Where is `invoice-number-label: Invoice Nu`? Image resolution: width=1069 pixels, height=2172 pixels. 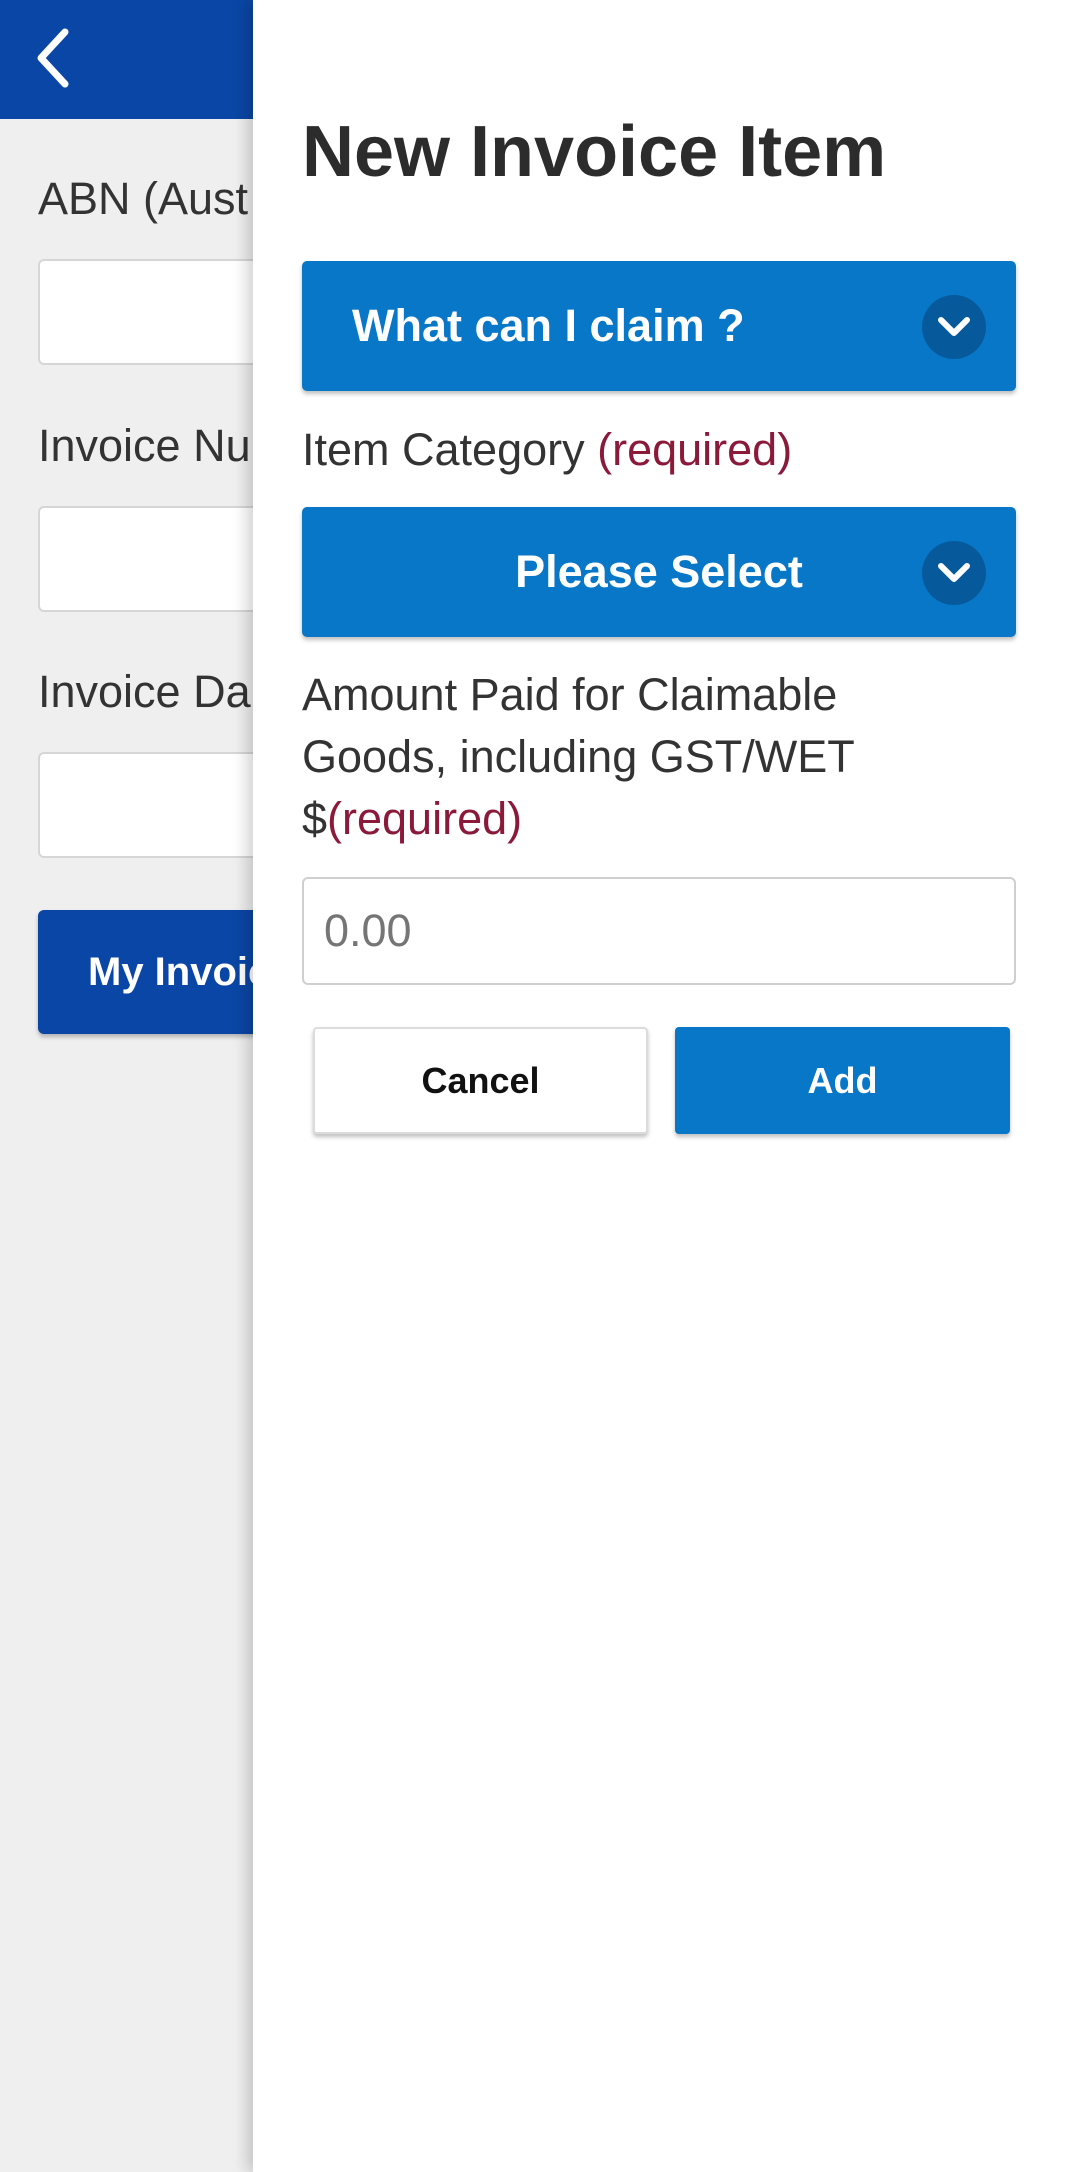
invoice-number-label: Invoice Nu is located at coordinates (144, 445).